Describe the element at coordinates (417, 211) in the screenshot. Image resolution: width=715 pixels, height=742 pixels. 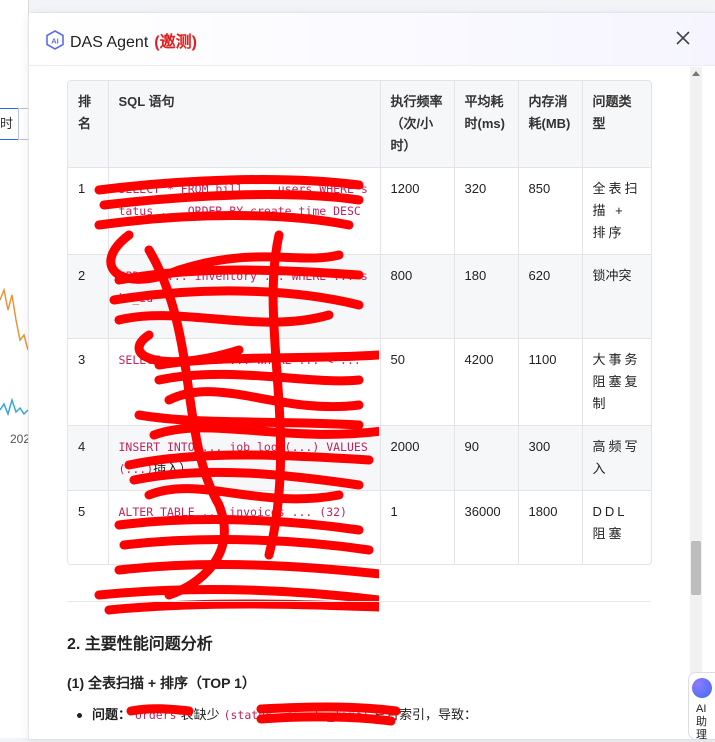
I see `cell-frequency: 1200` at that location.